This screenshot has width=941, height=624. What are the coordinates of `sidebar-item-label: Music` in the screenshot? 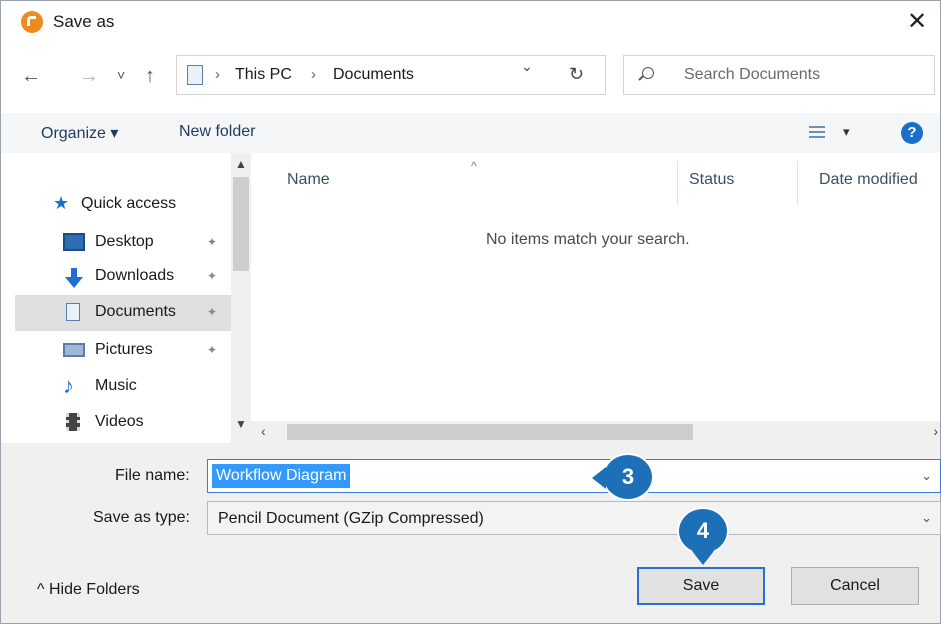 It's located at (116, 385).